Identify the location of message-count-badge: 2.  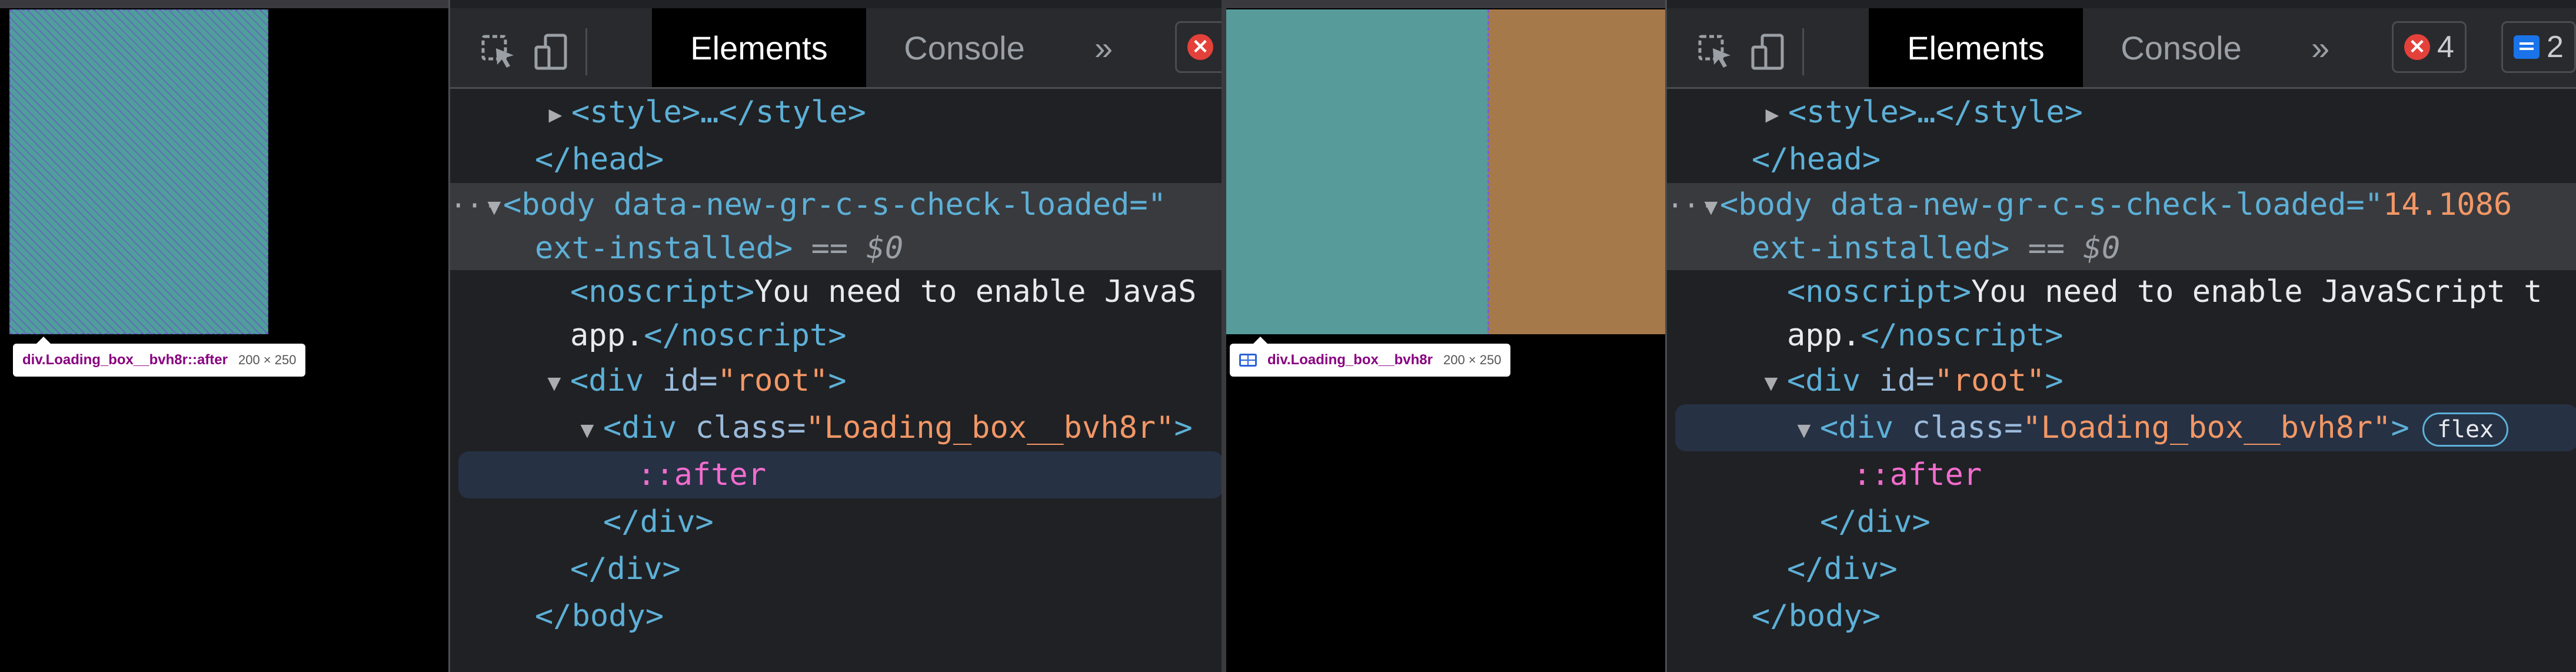
(2538, 47).